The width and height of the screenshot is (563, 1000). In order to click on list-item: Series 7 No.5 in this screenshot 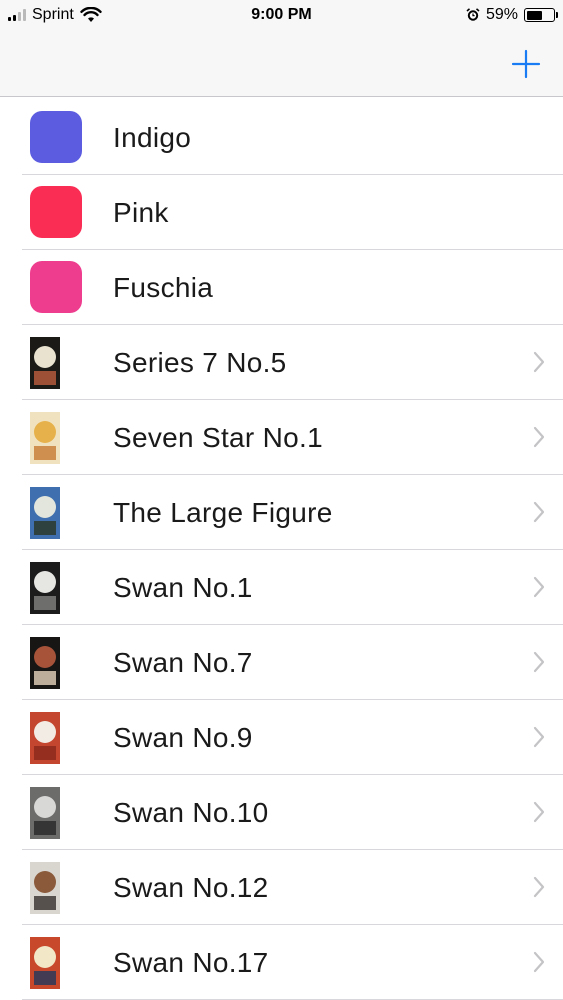, I will do `click(292, 362)`.